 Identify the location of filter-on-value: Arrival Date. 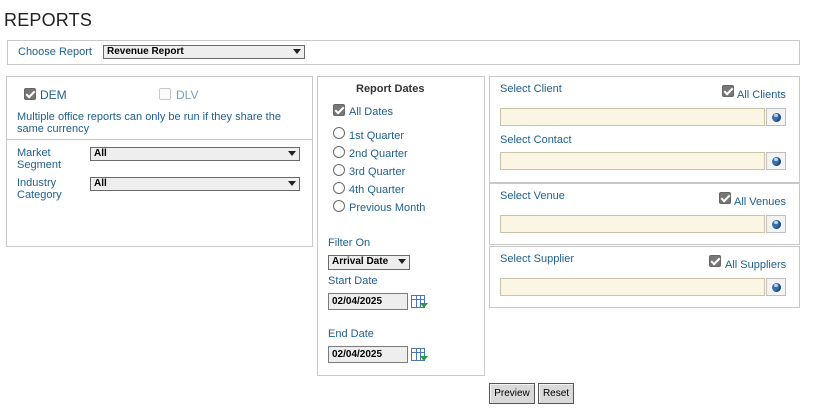
(360, 261).